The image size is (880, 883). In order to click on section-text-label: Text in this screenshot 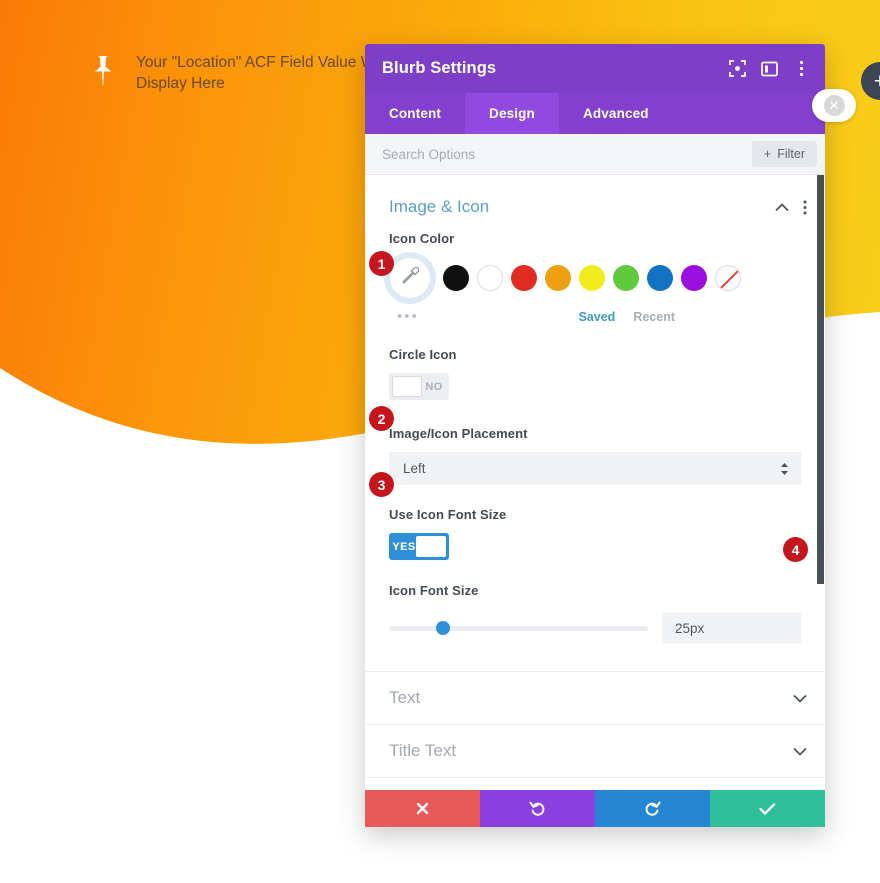, I will do `click(405, 697)`.